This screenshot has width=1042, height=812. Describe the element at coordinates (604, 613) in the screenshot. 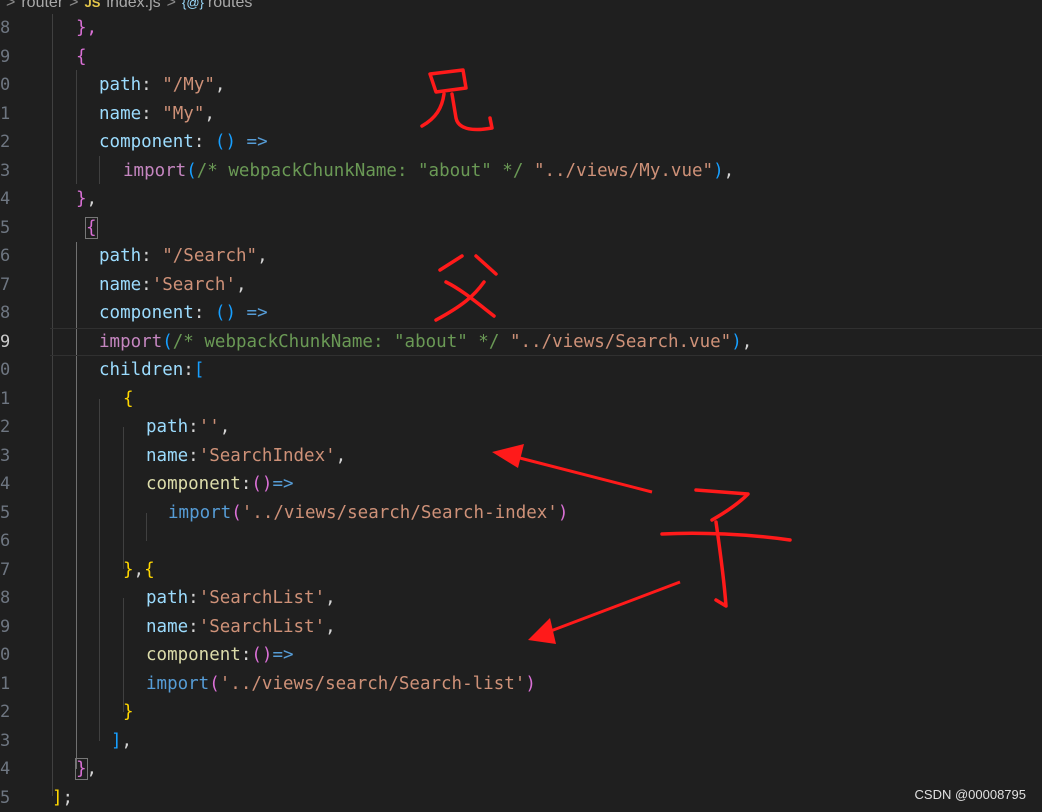

I see `arrow-to-search-list` at that location.